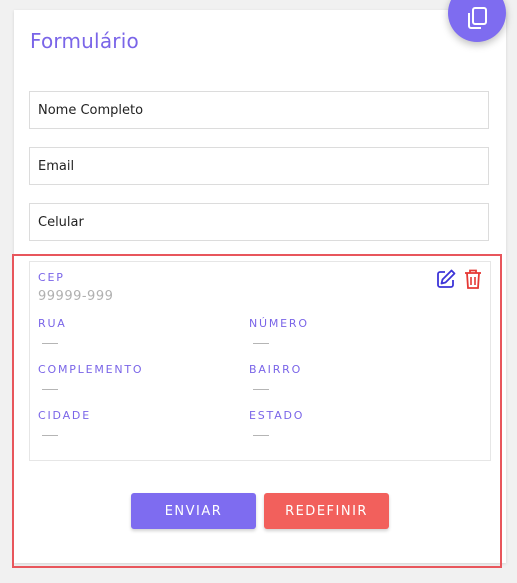 Image resolution: width=517 pixels, height=583 pixels. Describe the element at coordinates (50, 435) in the screenshot. I see `city-value` at that location.